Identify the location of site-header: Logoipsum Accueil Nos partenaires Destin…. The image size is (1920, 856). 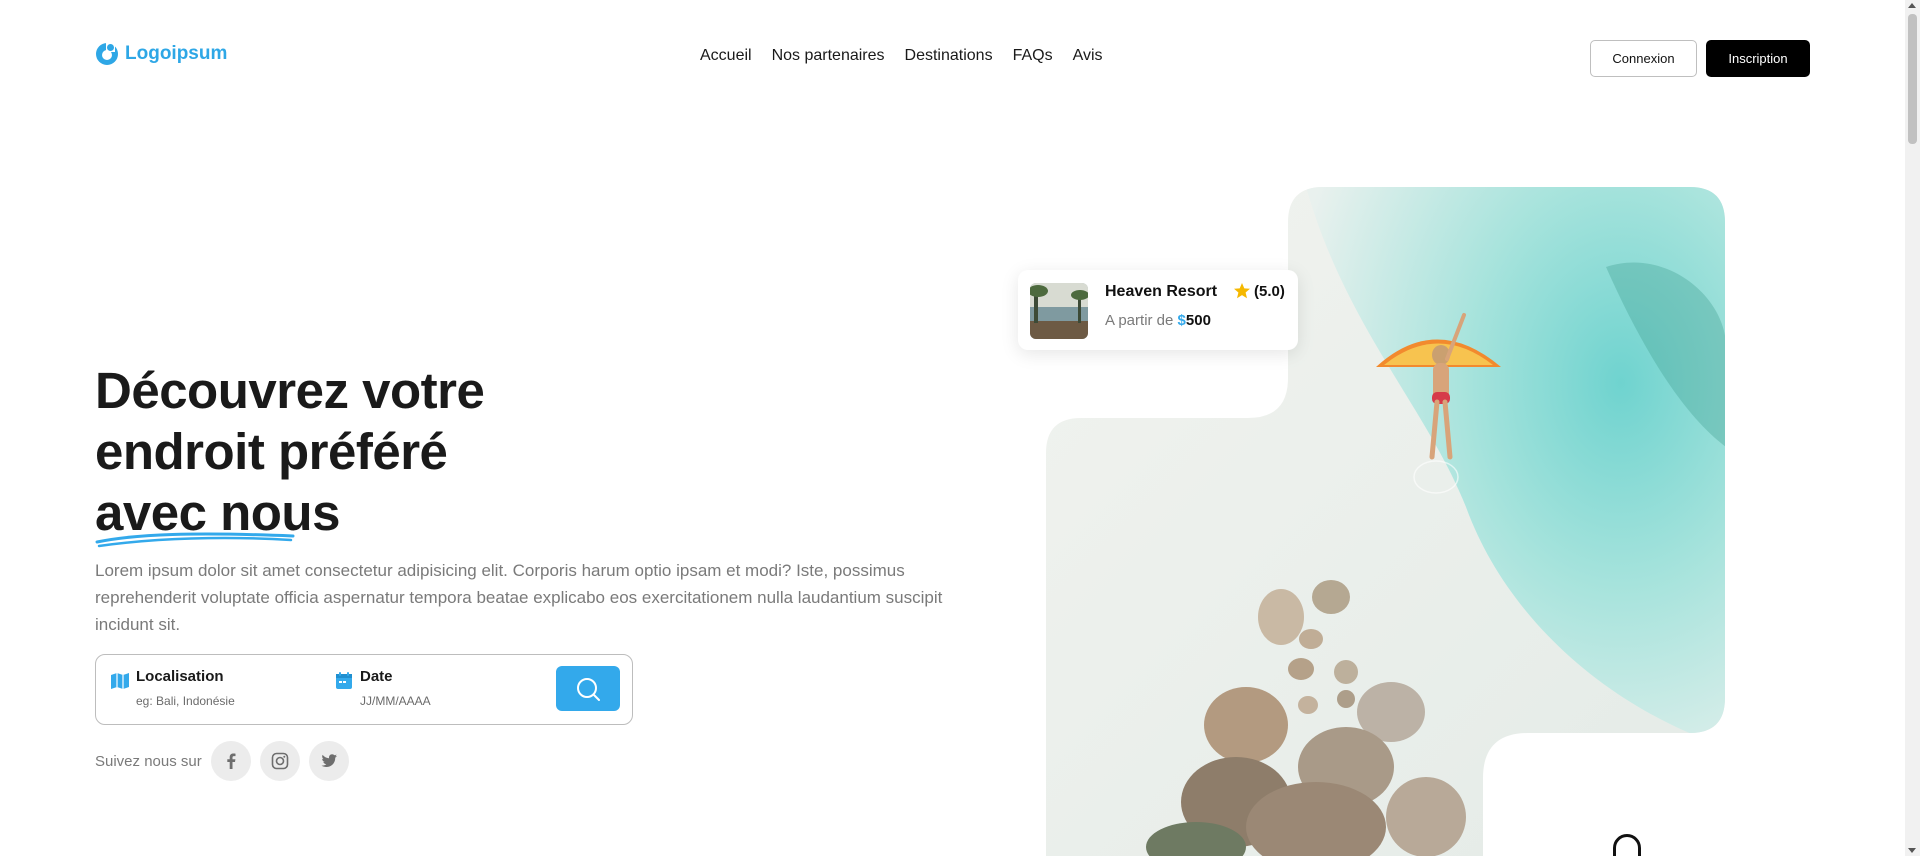
(952, 57).